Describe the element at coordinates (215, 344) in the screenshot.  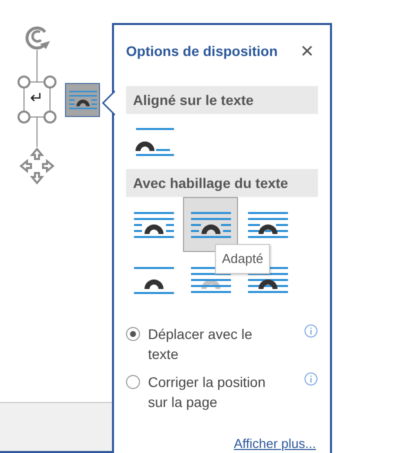
I see `radio-label: Déplacer avec le texte` at that location.